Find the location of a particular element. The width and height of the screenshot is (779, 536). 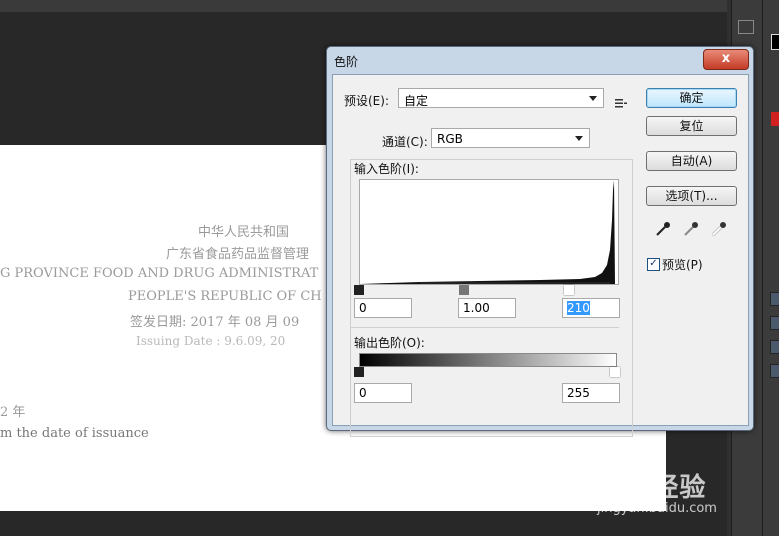

preset-value: 自定 is located at coordinates (416, 101).